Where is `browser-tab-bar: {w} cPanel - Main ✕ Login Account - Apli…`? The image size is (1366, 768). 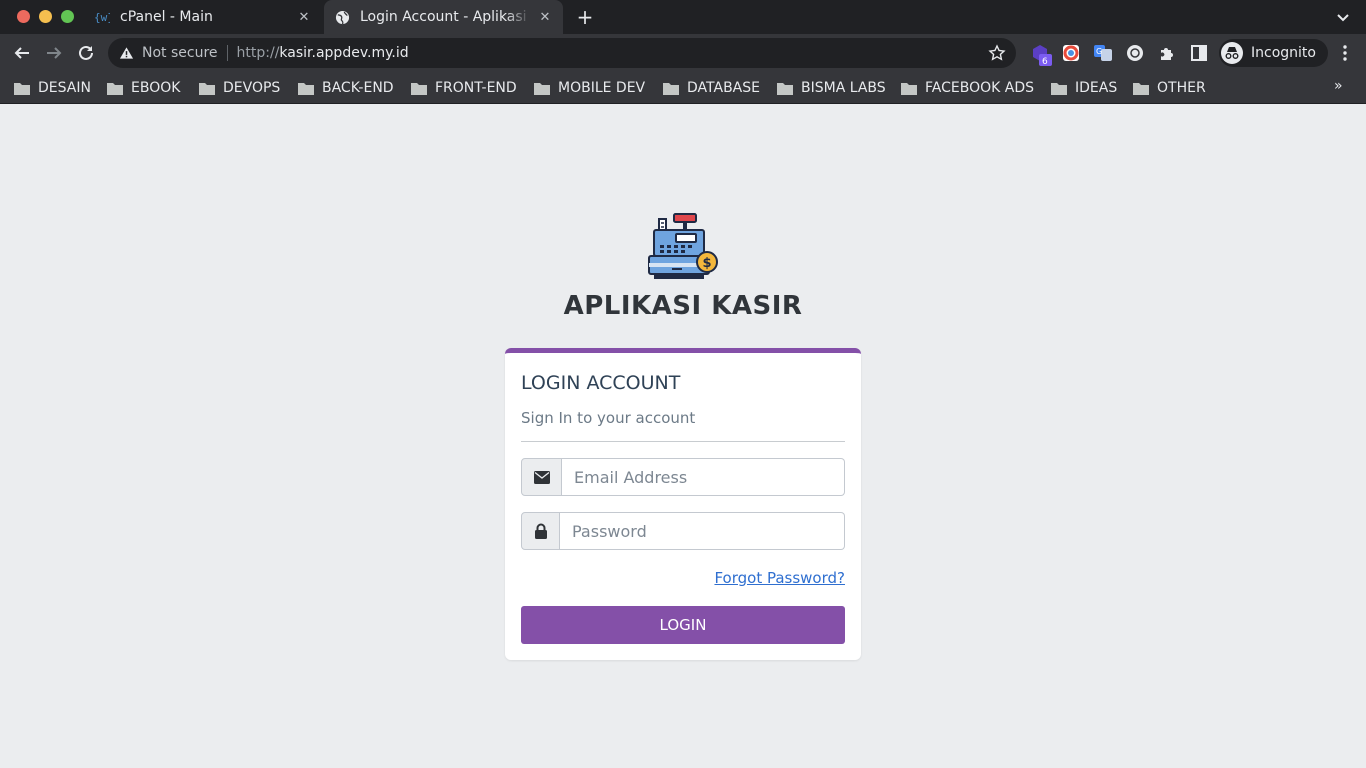 browser-tab-bar: {w} cPanel - Main ✕ Login Account - Apli… is located at coordinates (683, 17).